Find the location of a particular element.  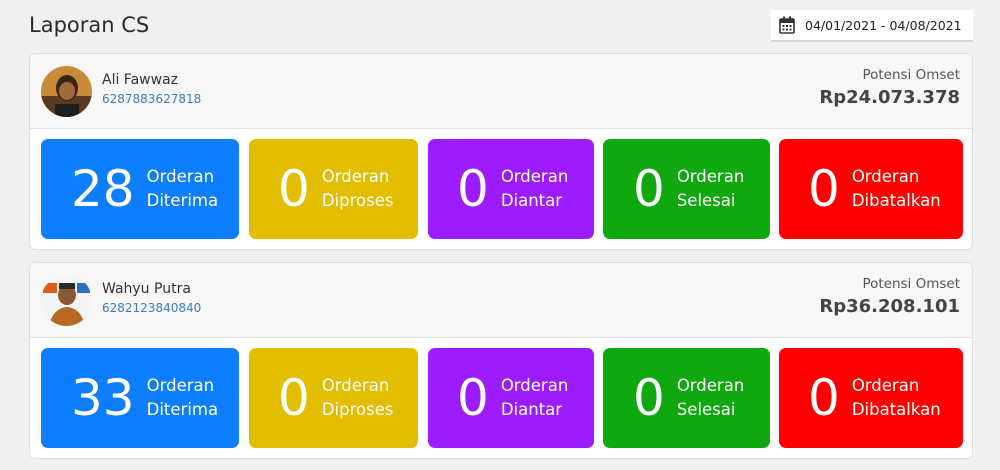

date-range-picker: 04/01/2021 - 04/08/2021 is located at coordinates (872, 26).